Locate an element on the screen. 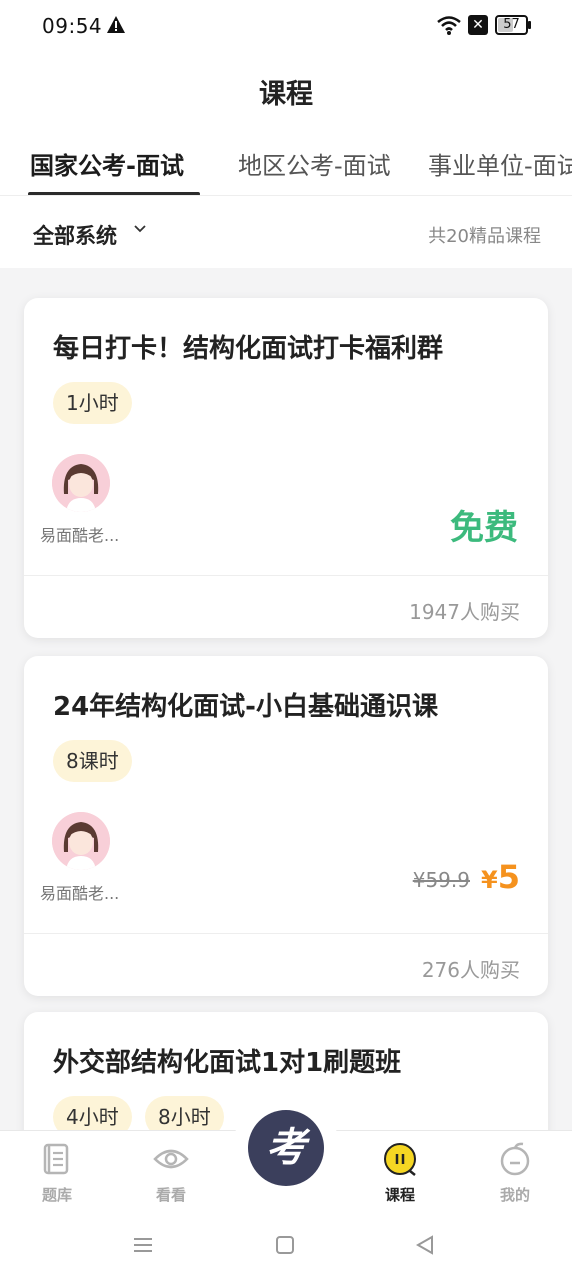 The height and width of the screenshot is (1280, 572). nav-question-bank: 题库 is located at coordinates (57, 1171).